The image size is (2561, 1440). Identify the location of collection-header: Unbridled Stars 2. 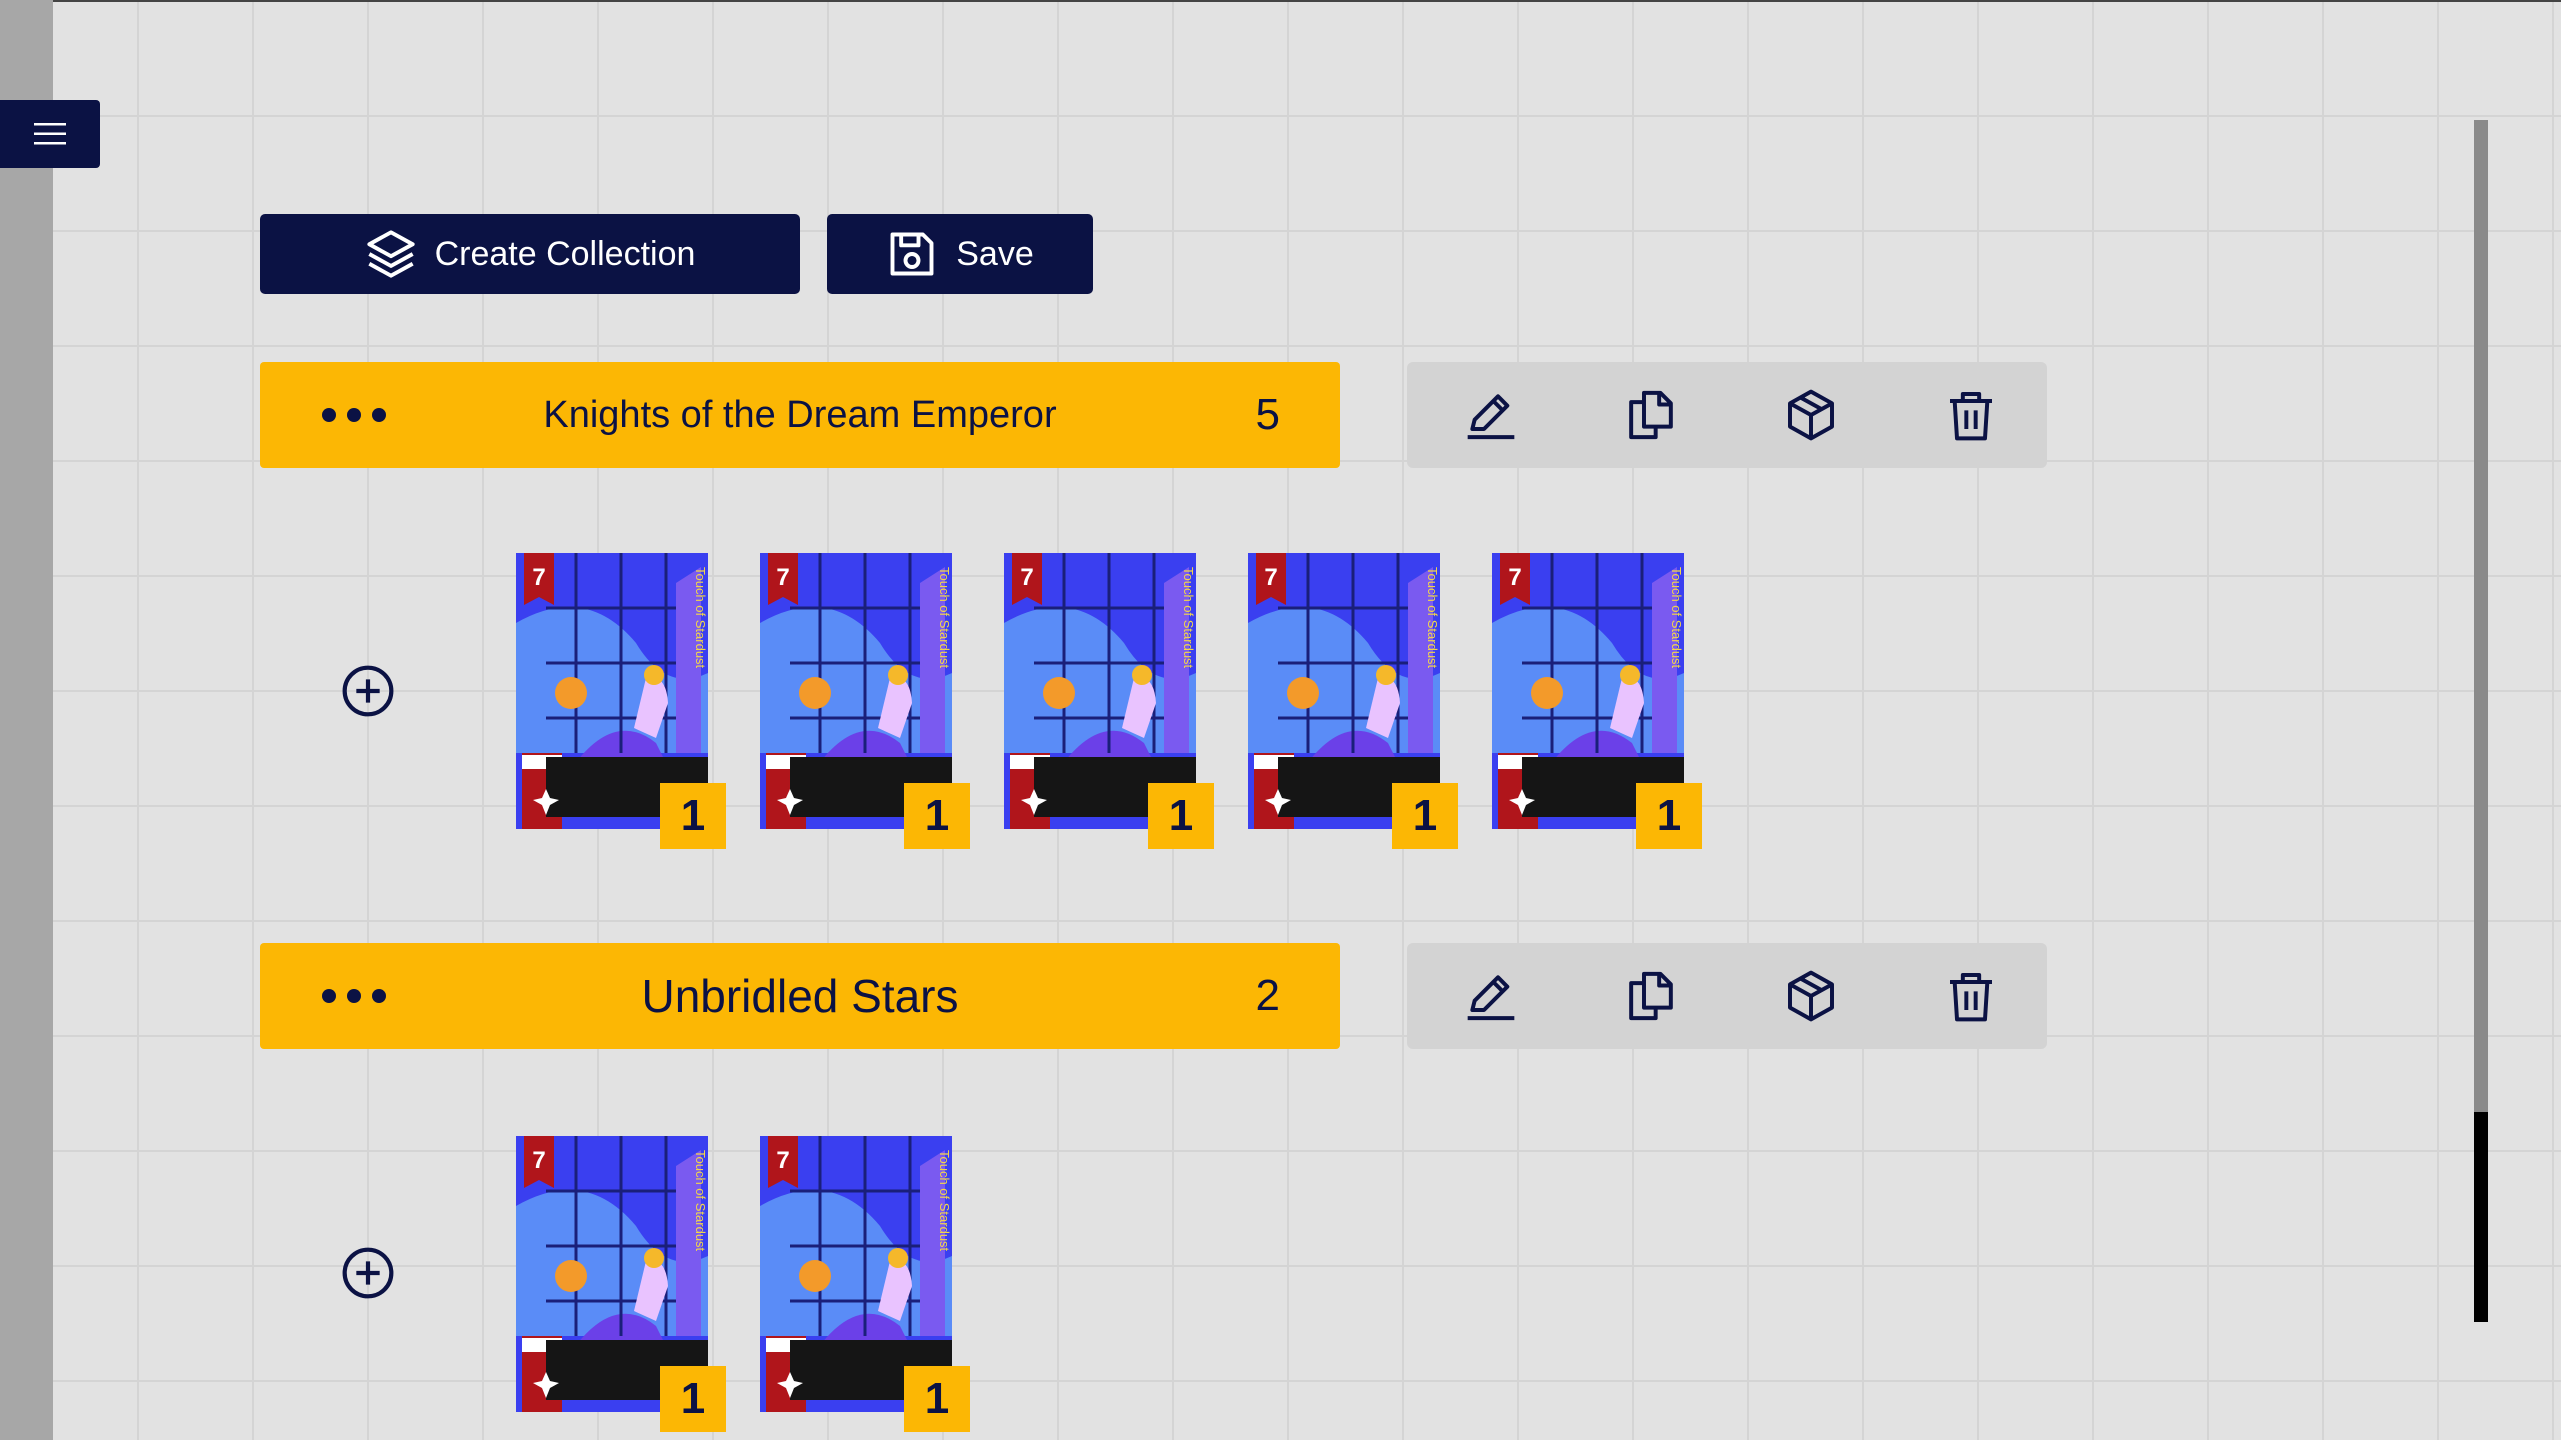
(800, 996).